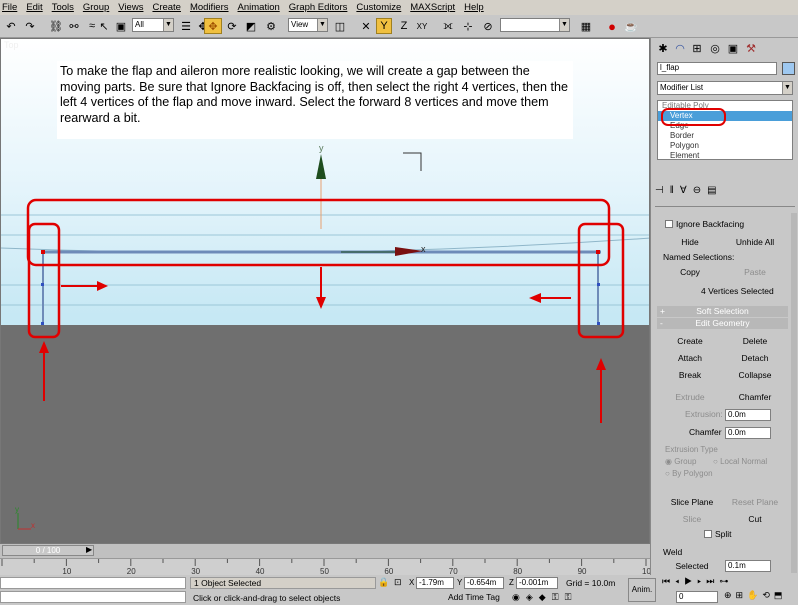  What do you see at coordinates (30, 26) in the screenshot?
I see `redo-icon: ↷` at bounding box center [30, 26].